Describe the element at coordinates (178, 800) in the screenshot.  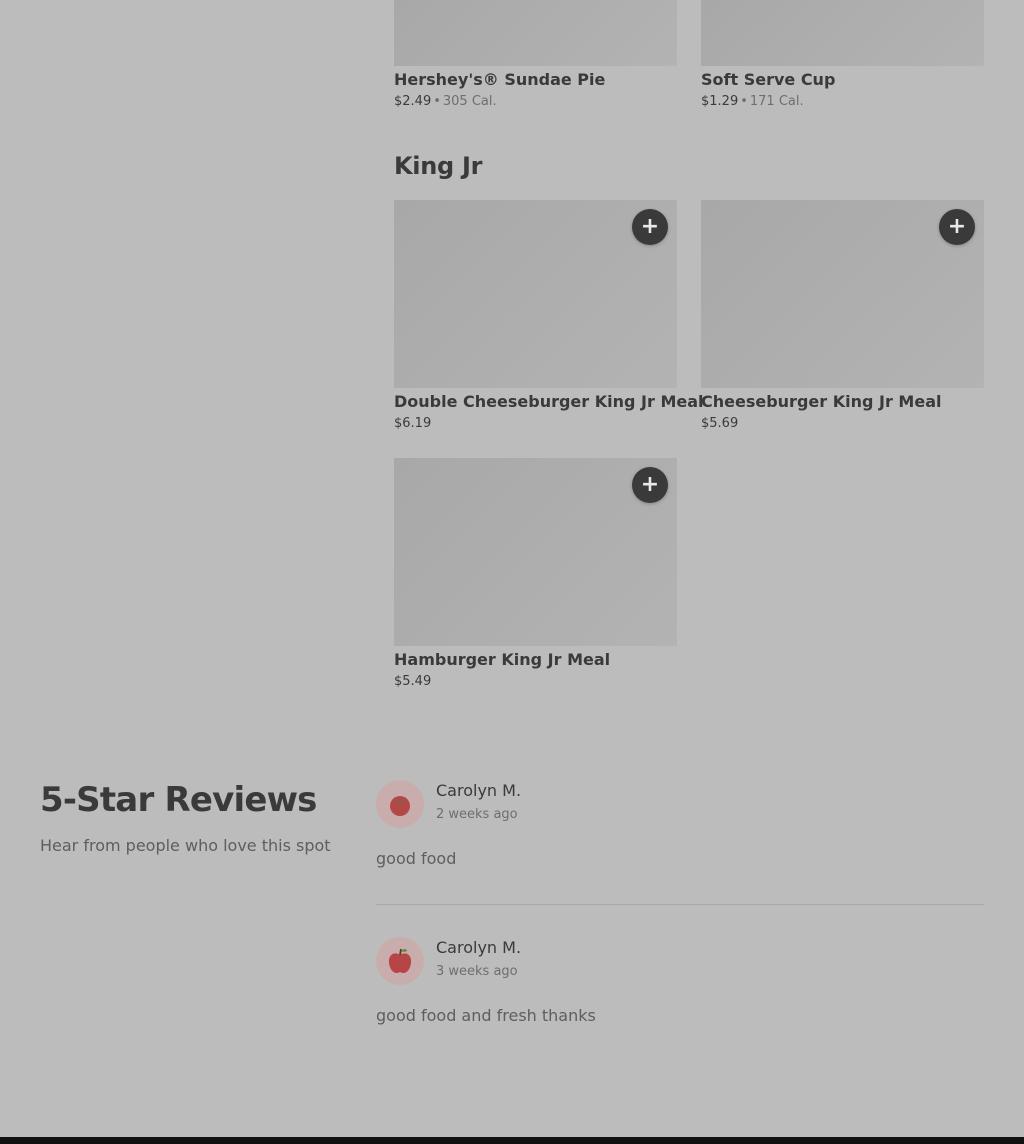
I see `reviews-heading: 5-Star Reviews` at that location.